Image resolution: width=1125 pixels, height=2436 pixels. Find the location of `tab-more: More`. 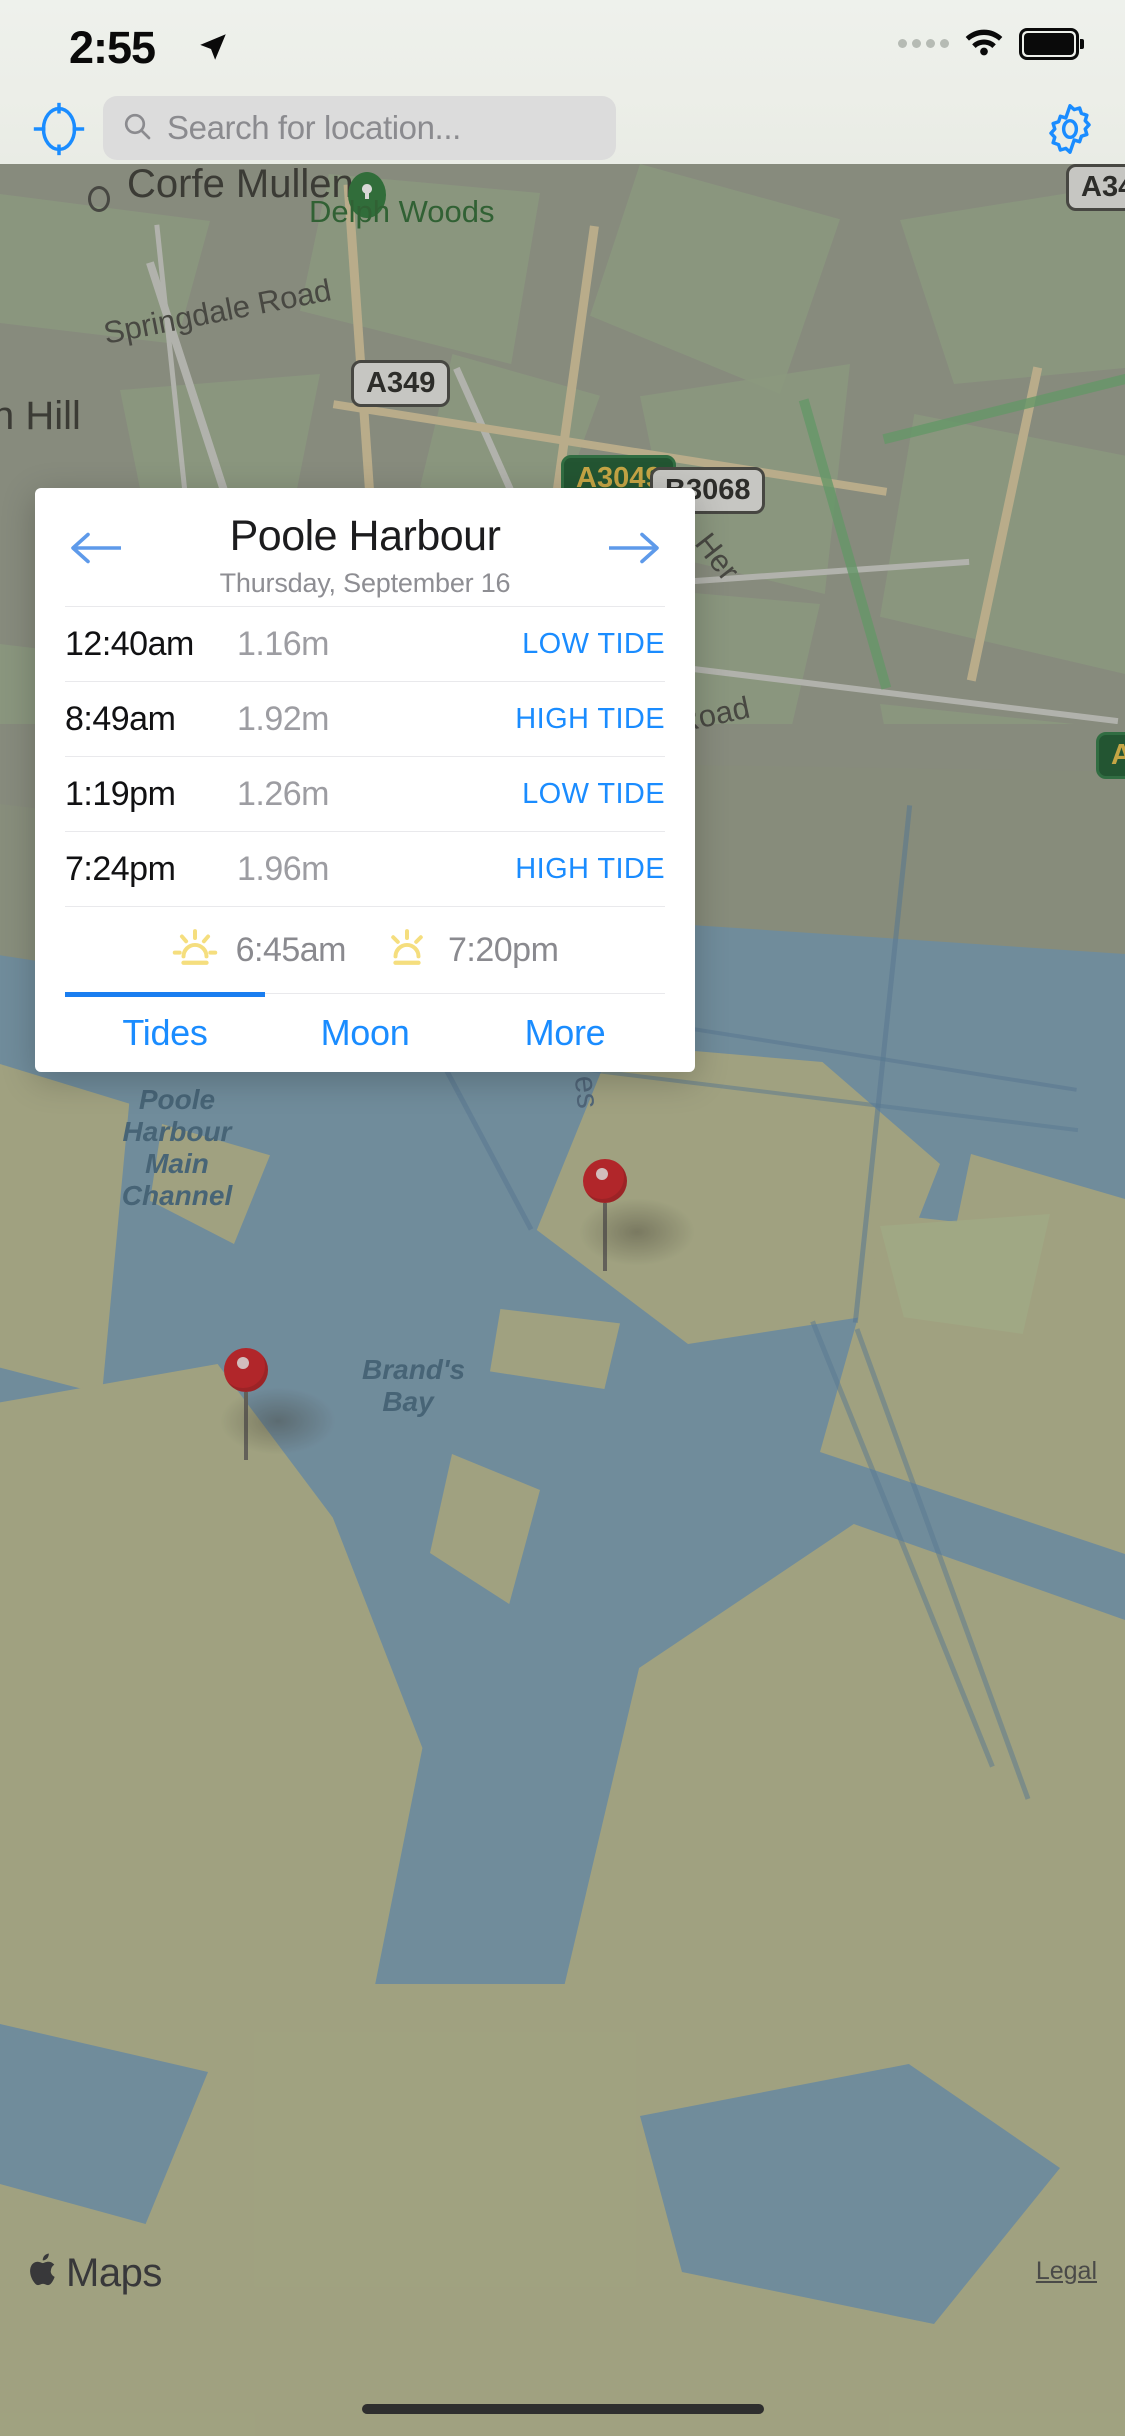

tab-more: More is located at coordinates (565, 1033).